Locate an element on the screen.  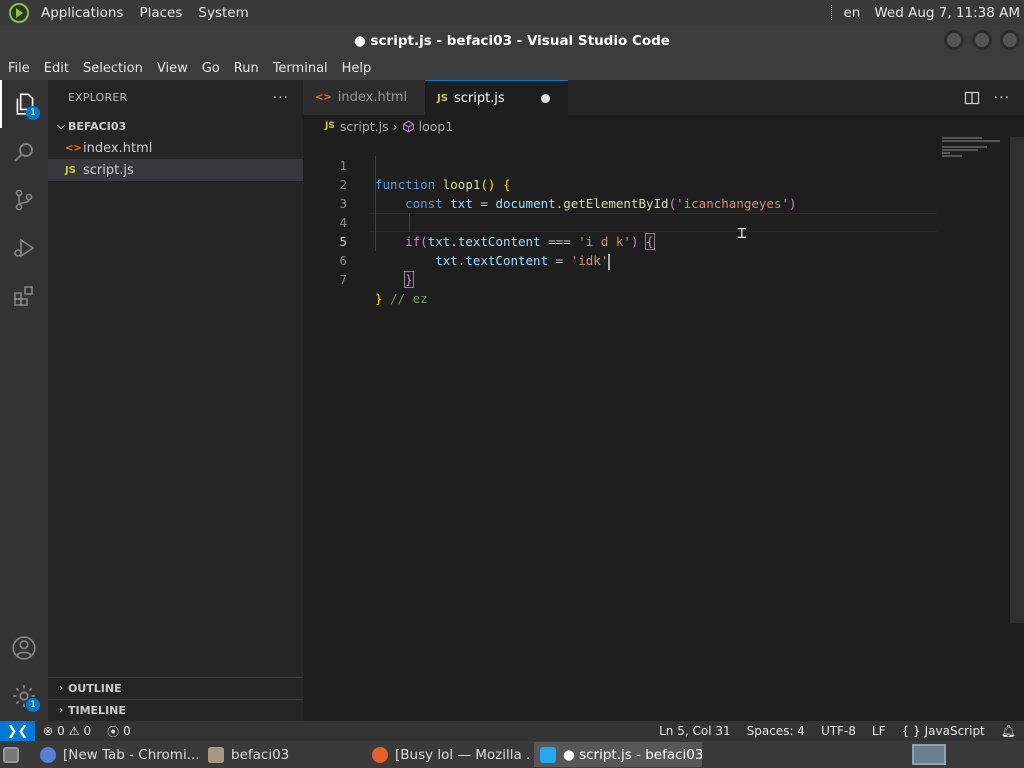
extensions-icon is located at coordinates (23, 296).